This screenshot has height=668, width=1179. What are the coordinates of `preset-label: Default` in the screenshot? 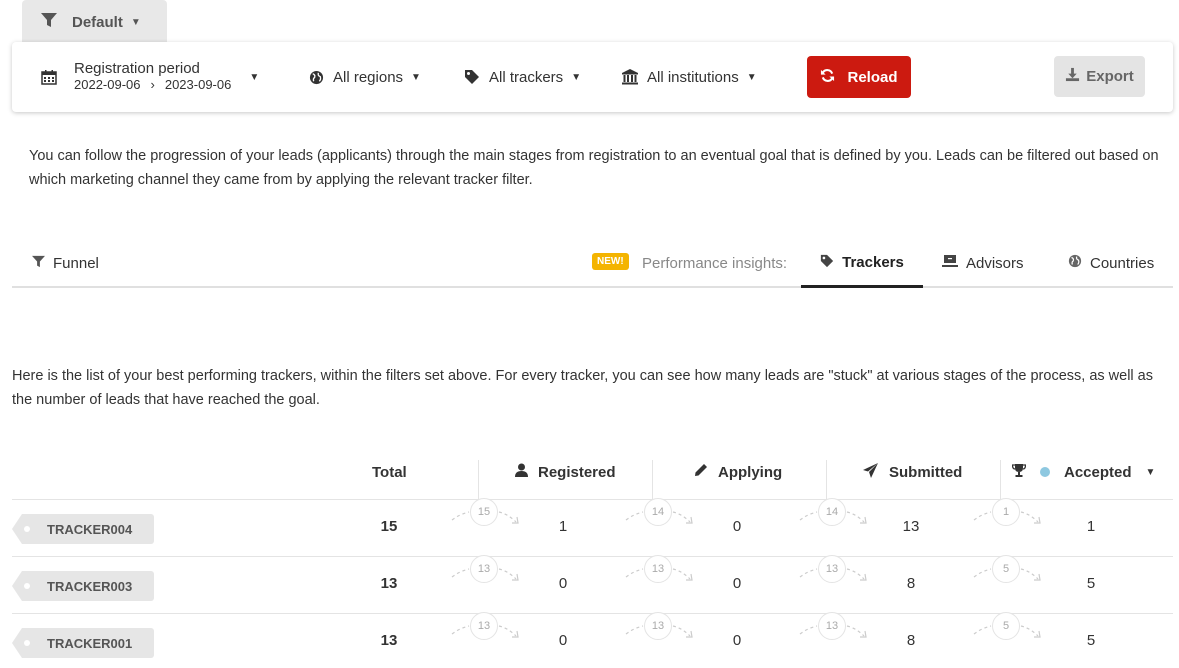 It's located at (97, 22).